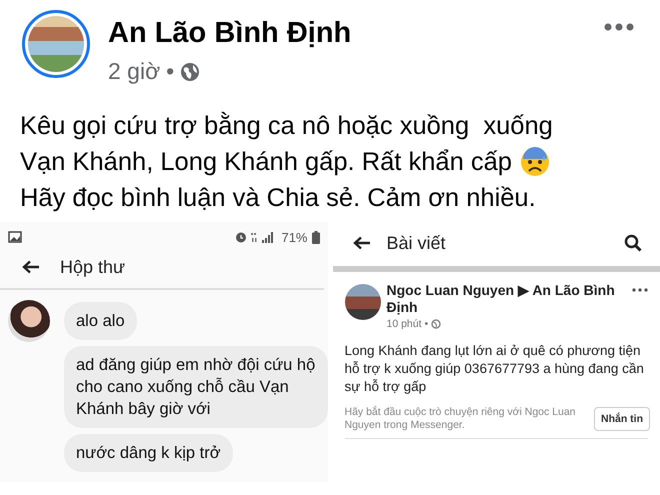 This screenshot has height=495, width=660. Describe the element at coordinates (278, 198) in the screenshot. I see `post-text: Hãy đọc bình luận và Chia sẻ. Cảm ơn nhiều.` at that location.